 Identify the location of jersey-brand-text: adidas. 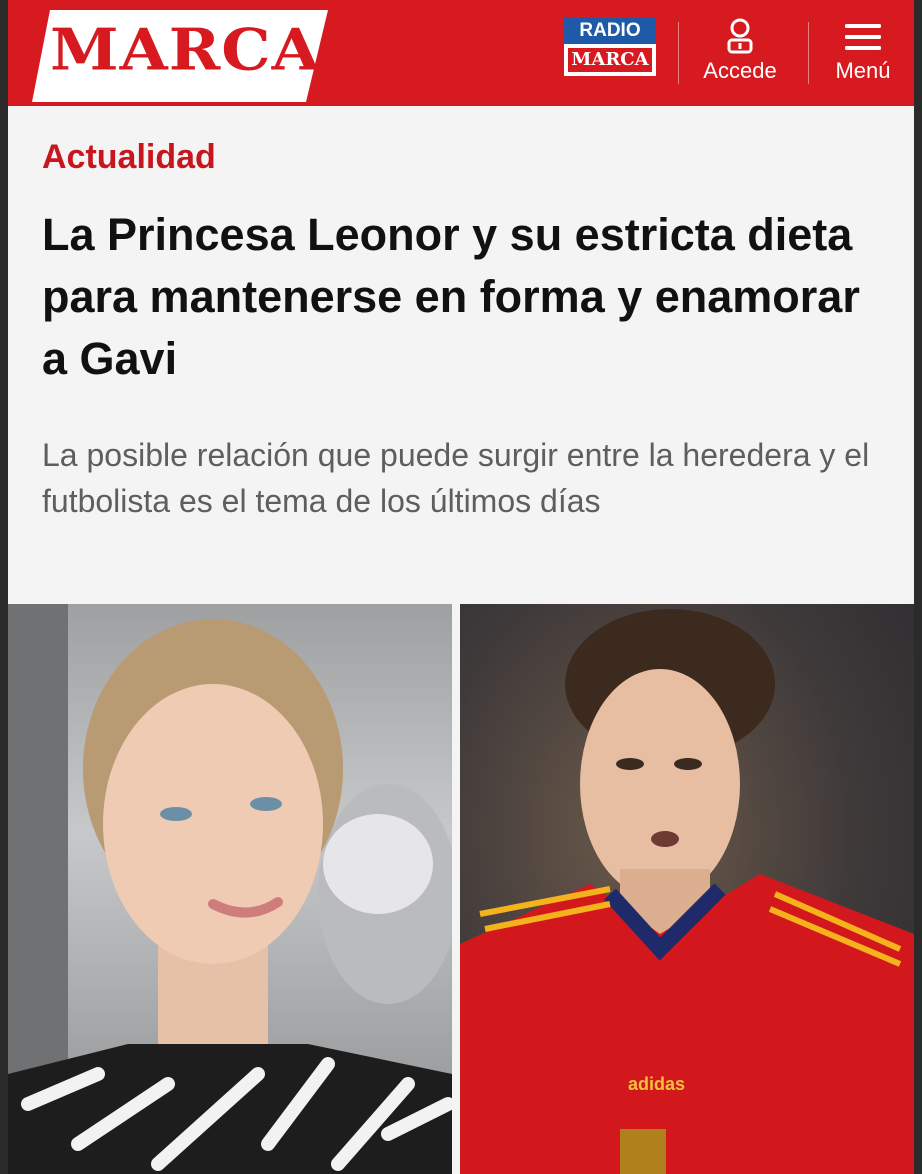
(657, 1084).